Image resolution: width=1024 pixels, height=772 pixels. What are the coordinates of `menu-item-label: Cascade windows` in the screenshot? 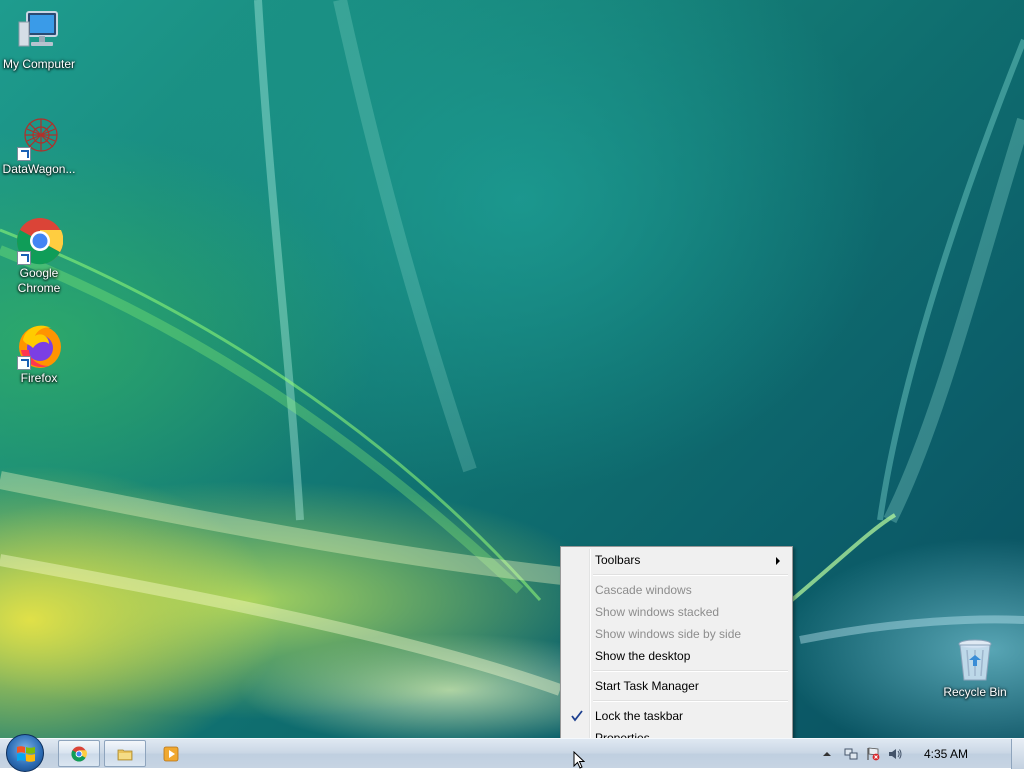 It's located at (643, 590).